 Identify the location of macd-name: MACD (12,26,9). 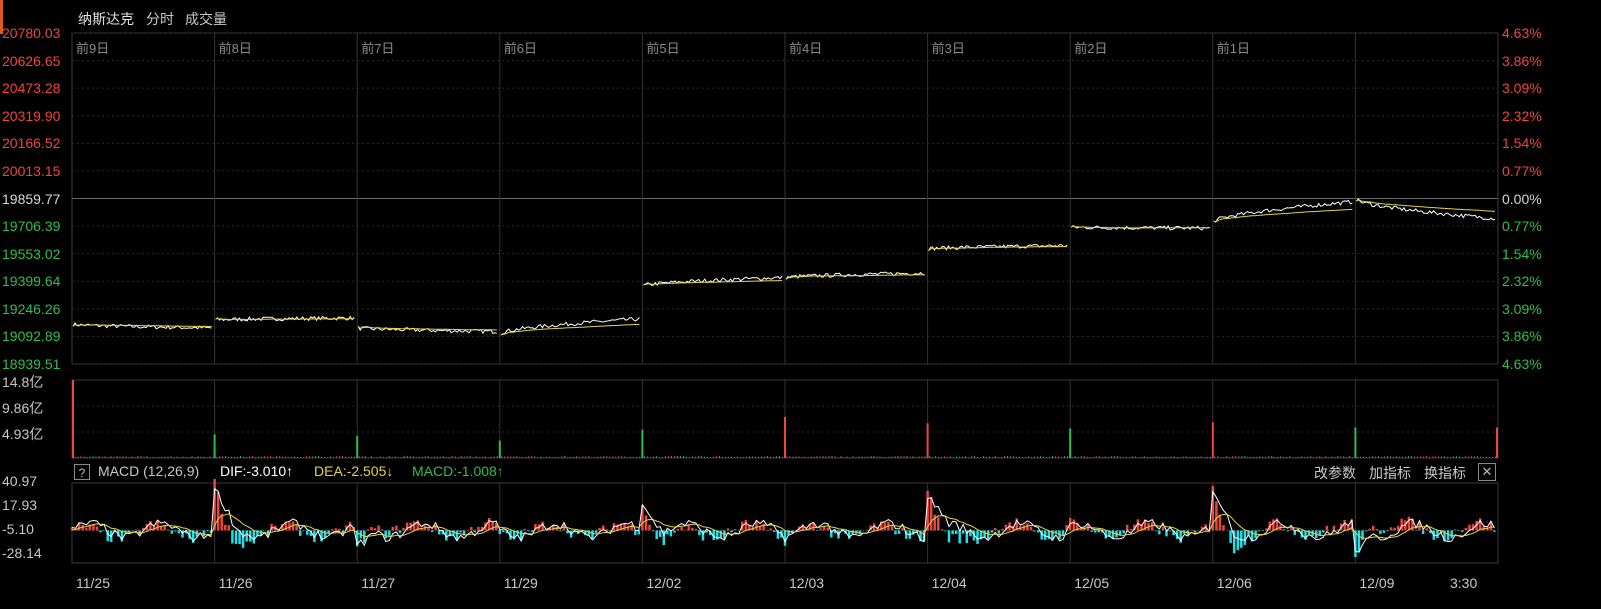
(149, 471).